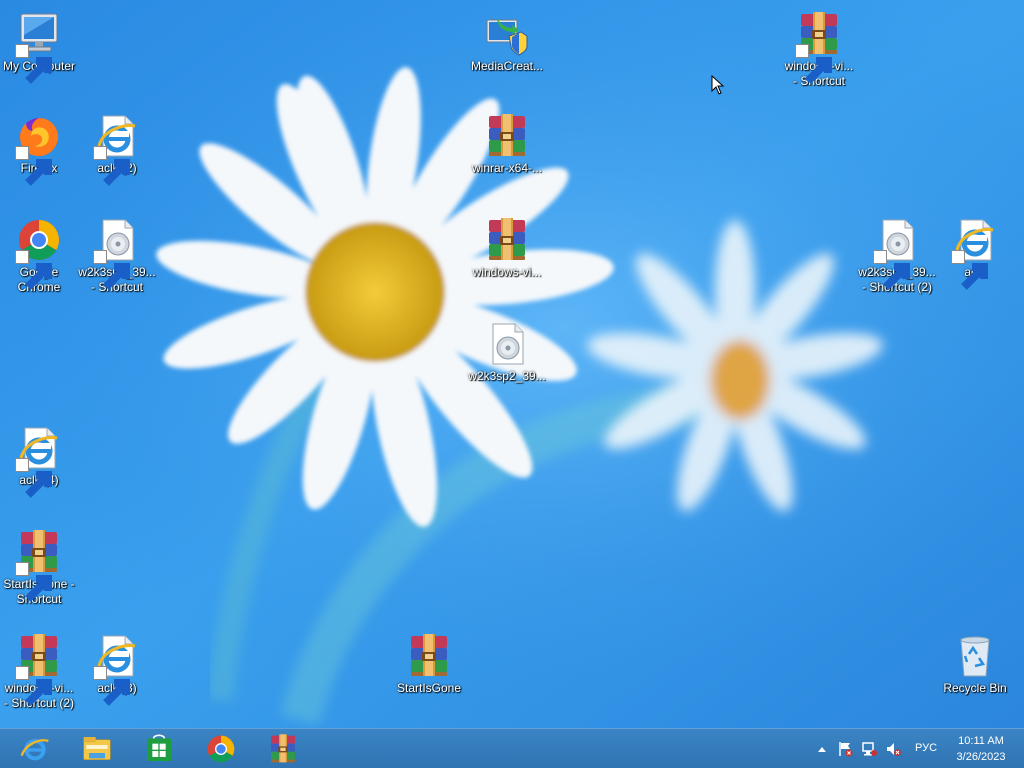 This screenshot has width=1024, height=768. I want to click on windows-vi-shortcut-desktop-icon: windows-vi... - Shortcut, so click(819, 49).